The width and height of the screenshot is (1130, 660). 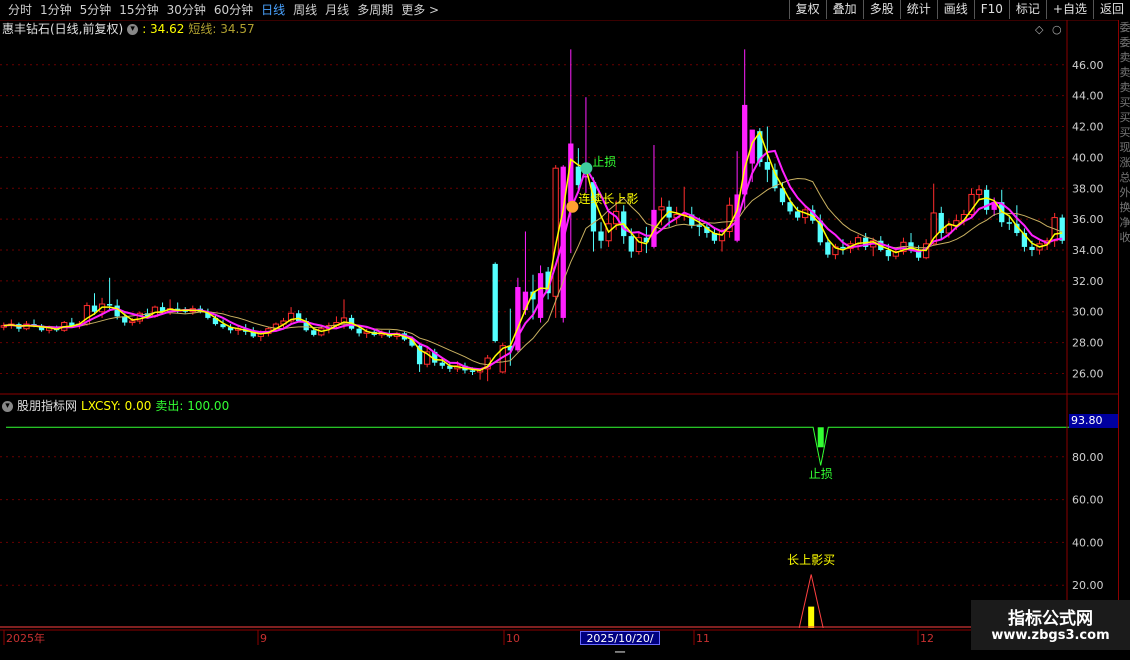 What do you see at coordinates (1057, 29) in the screenshot?
I see `circle-icon: ○` at bounding box center [1057, 29].